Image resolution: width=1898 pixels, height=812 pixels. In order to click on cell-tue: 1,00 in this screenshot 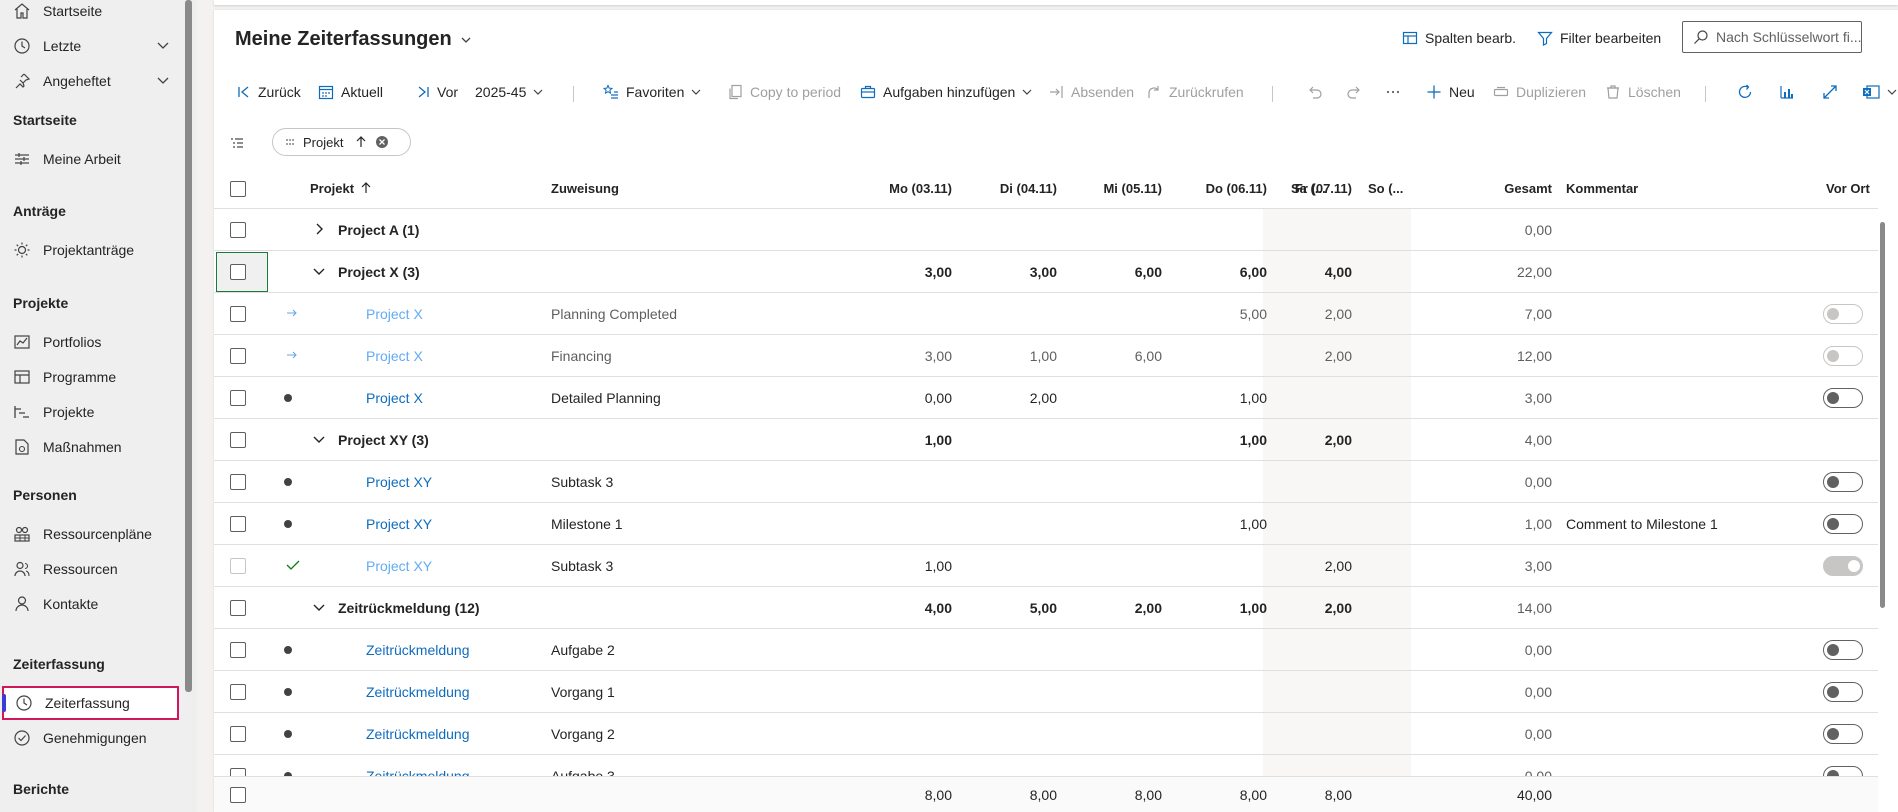, I will do `click(1008, 355)`.